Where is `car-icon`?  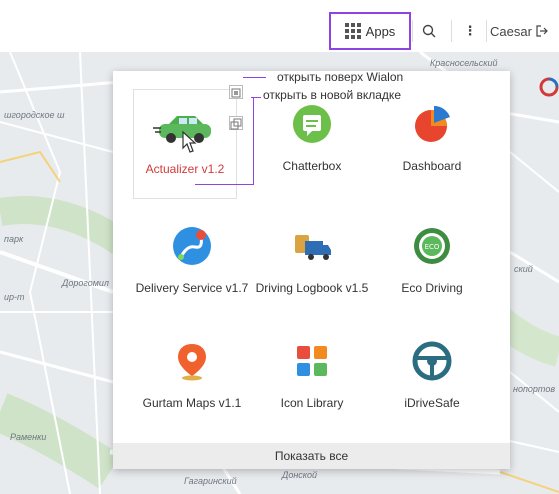 car-icon is located at coordinates (182, 134).